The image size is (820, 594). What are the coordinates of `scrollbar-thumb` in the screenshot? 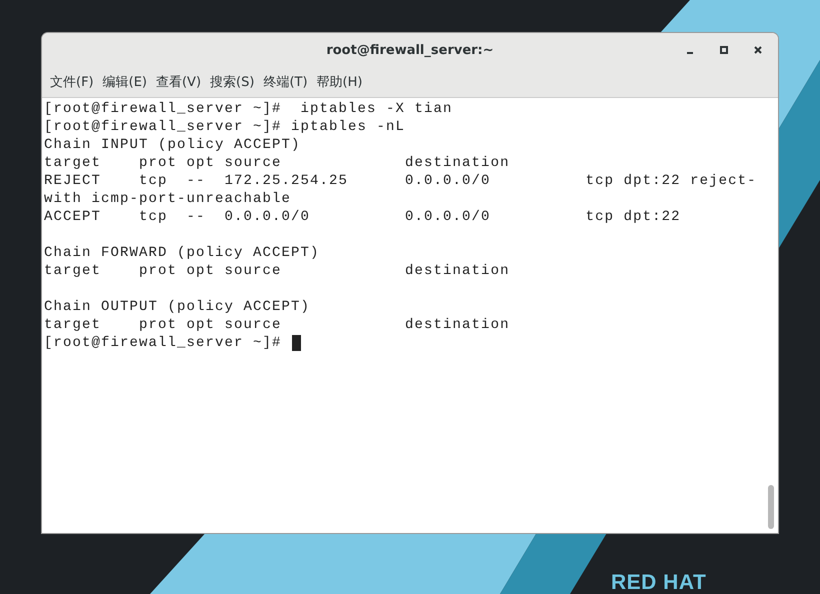 It's located at (771, 507).